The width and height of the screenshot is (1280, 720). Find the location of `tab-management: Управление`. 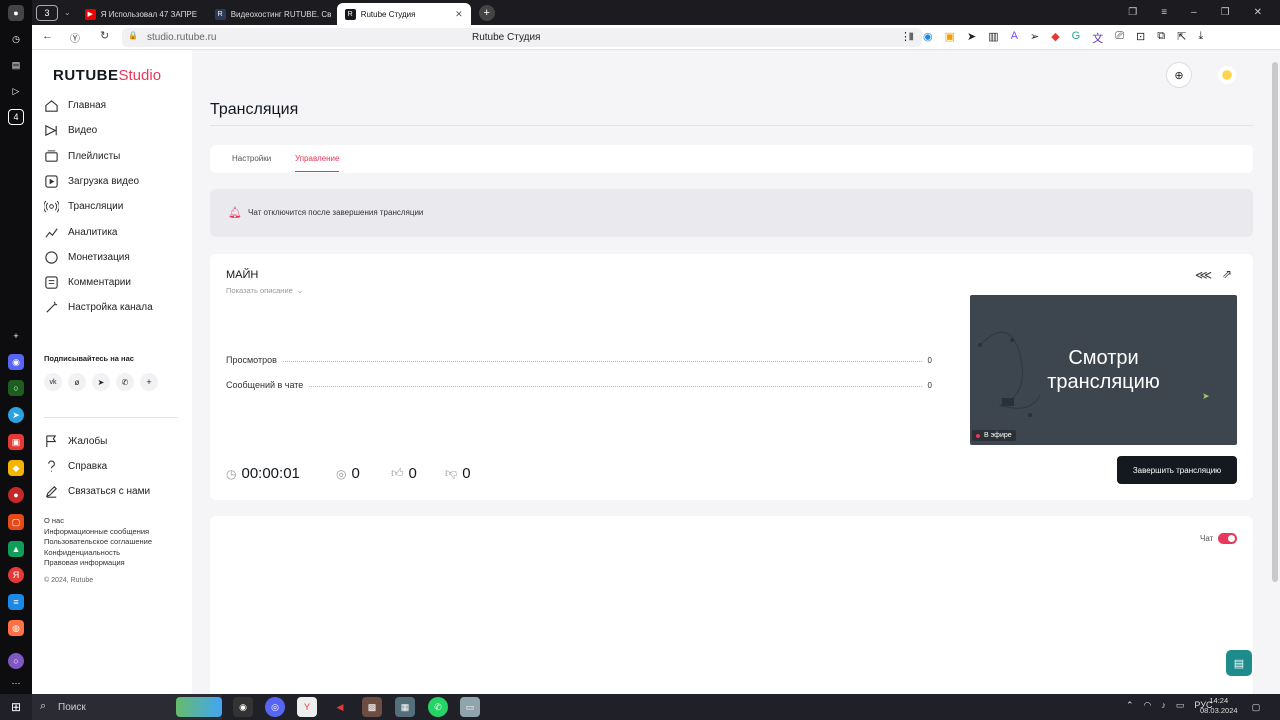

tab-management: Управление is located at coordinates (317, 163).